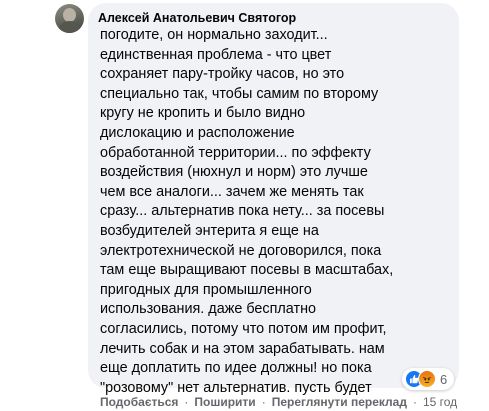 Image resolution: width=489 pixels, height=411 pixels. What do you see at coordinates (139, 402) in the screenshot?
I see `like-button: Подобається` at bounding box center [139, 402].